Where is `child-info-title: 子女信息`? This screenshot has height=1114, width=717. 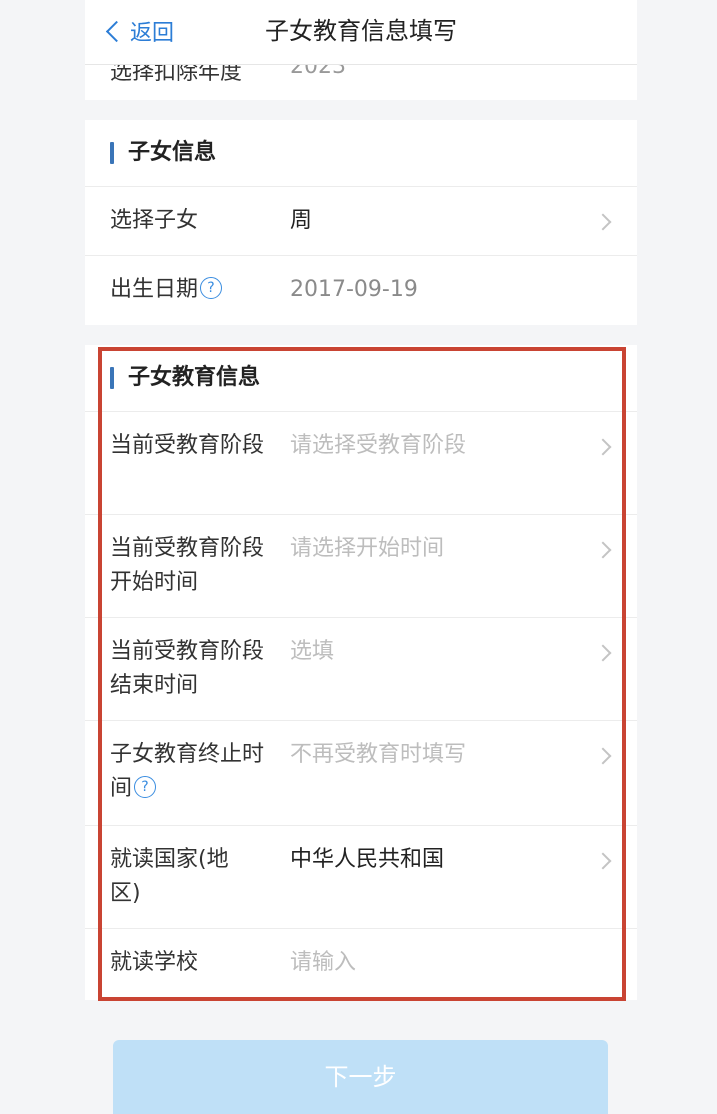
child-info-title: 子女信息 is located at coordinates (172, 152).